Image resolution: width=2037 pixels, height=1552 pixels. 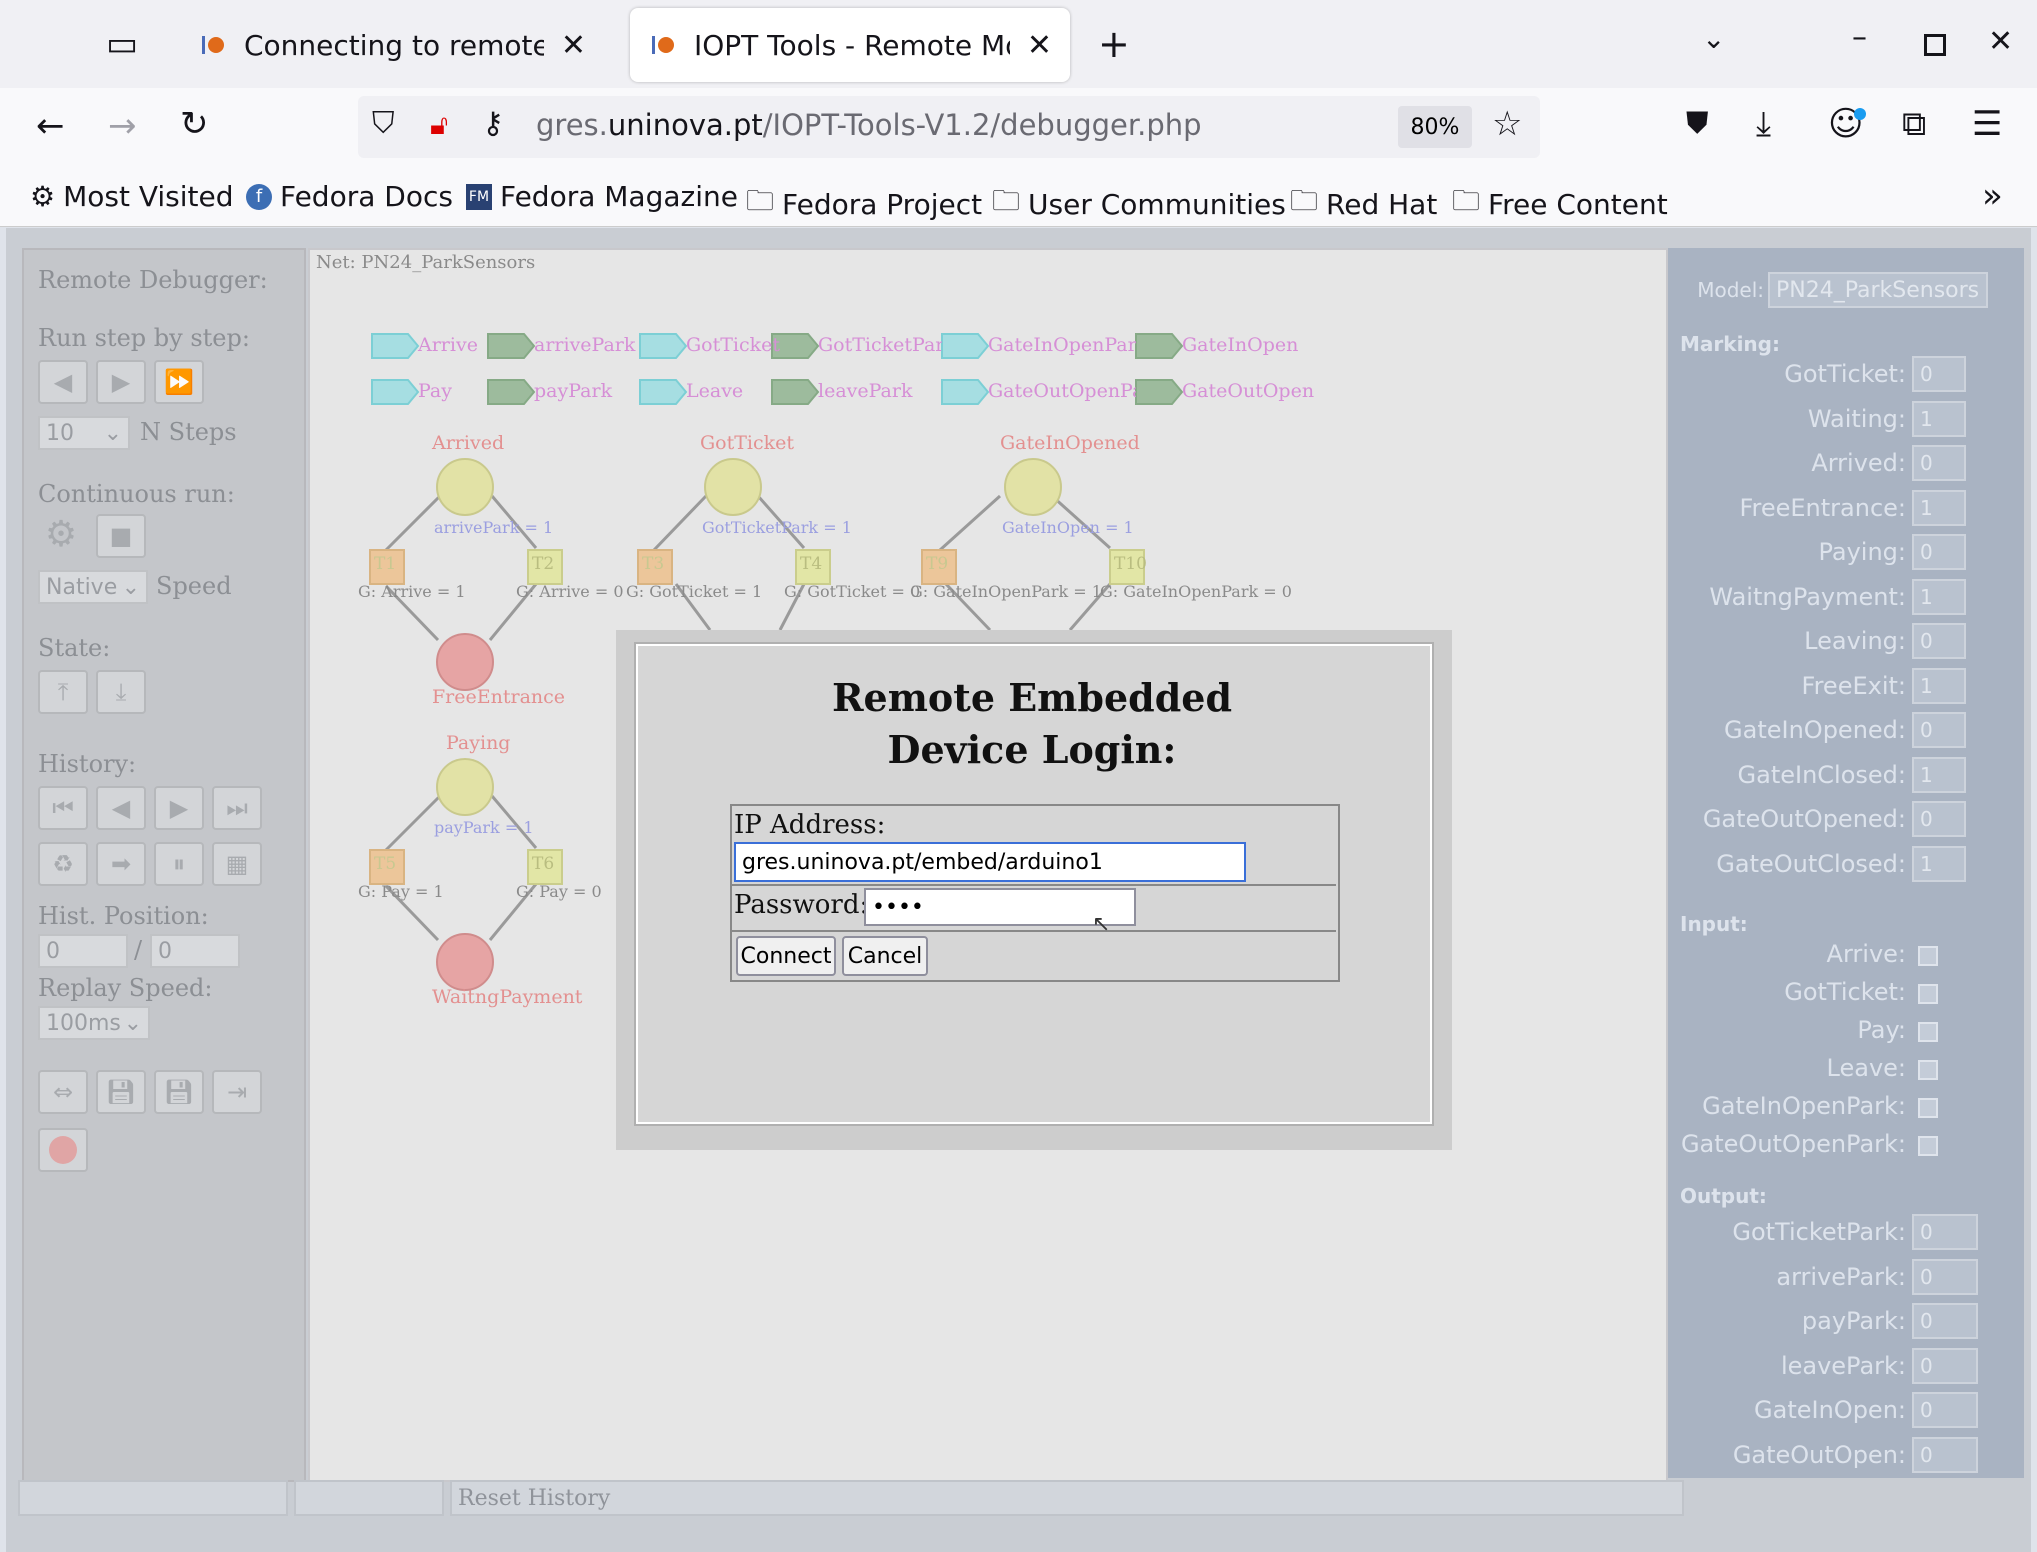 I want to click on bookmark-fedora-project: 🗀 Fedora Project, so click(x=864, y=204).